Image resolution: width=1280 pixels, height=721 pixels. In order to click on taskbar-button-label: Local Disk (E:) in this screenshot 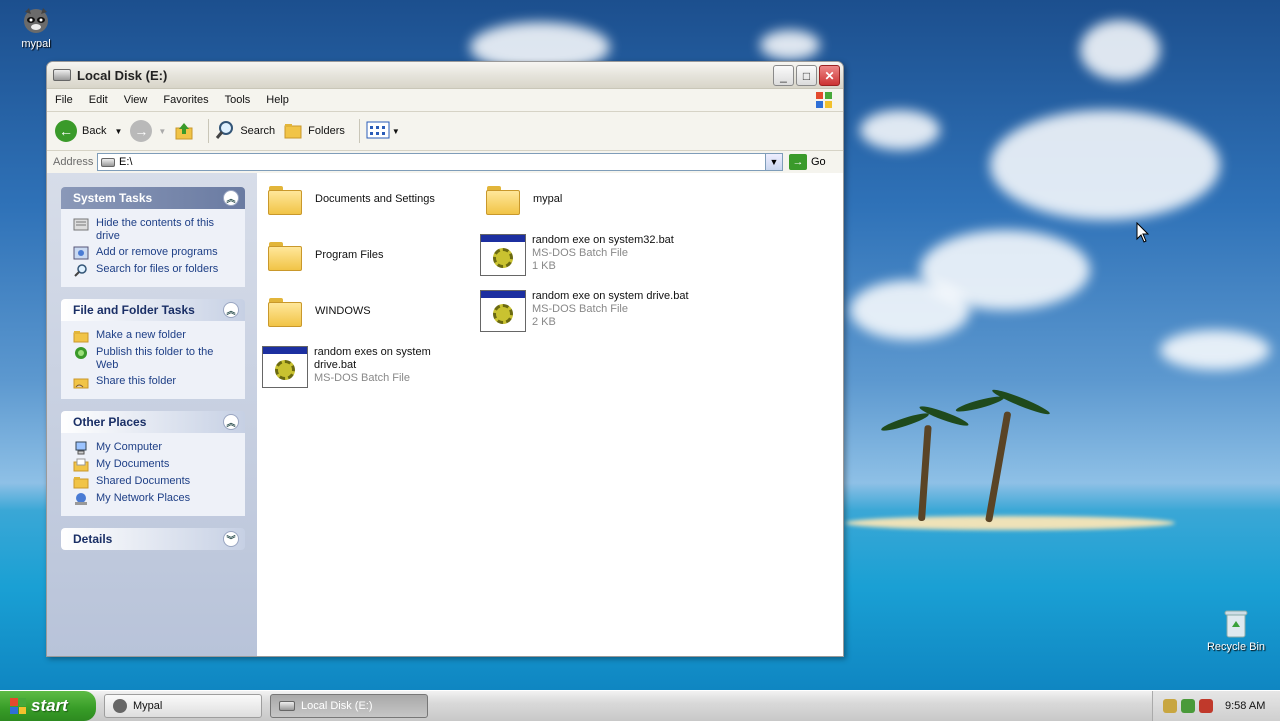, I will do `click(337, 706)`.